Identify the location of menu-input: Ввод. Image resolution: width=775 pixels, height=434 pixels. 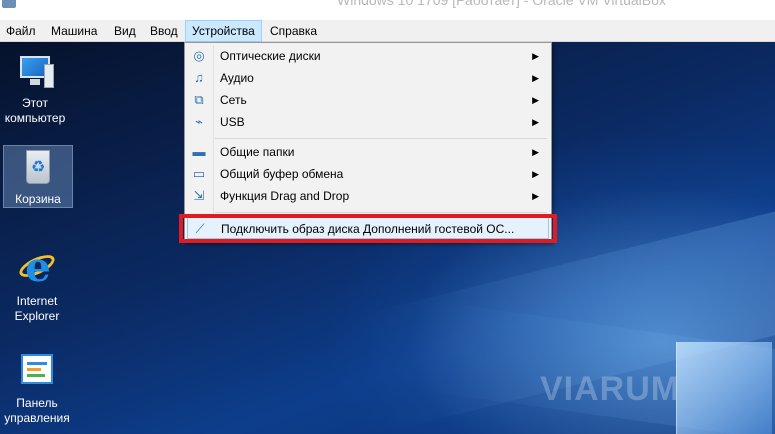
(164, 31).